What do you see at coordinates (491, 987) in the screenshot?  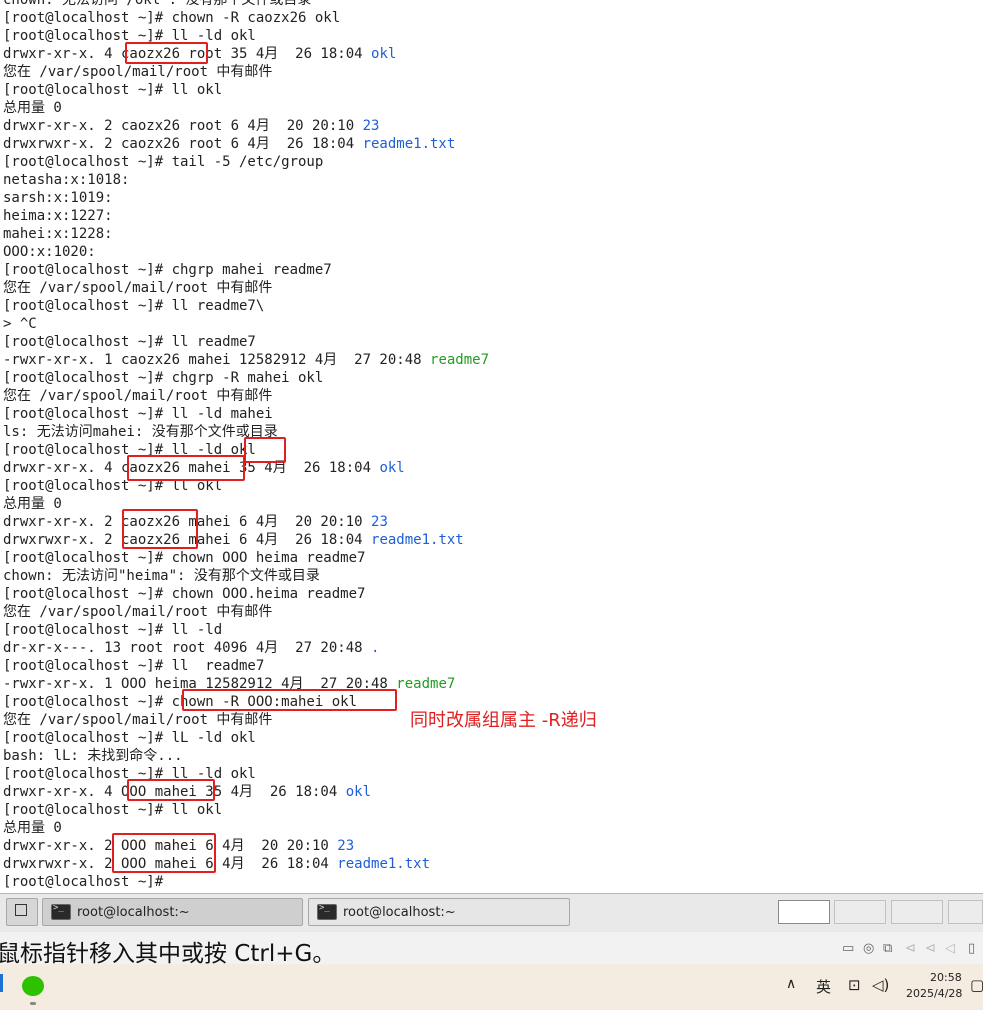 I see `windows-taskbar: ∧ 英 ⊡ ◁) 20:58 2025/4/28 ▢` at bounding box center [491, 987].